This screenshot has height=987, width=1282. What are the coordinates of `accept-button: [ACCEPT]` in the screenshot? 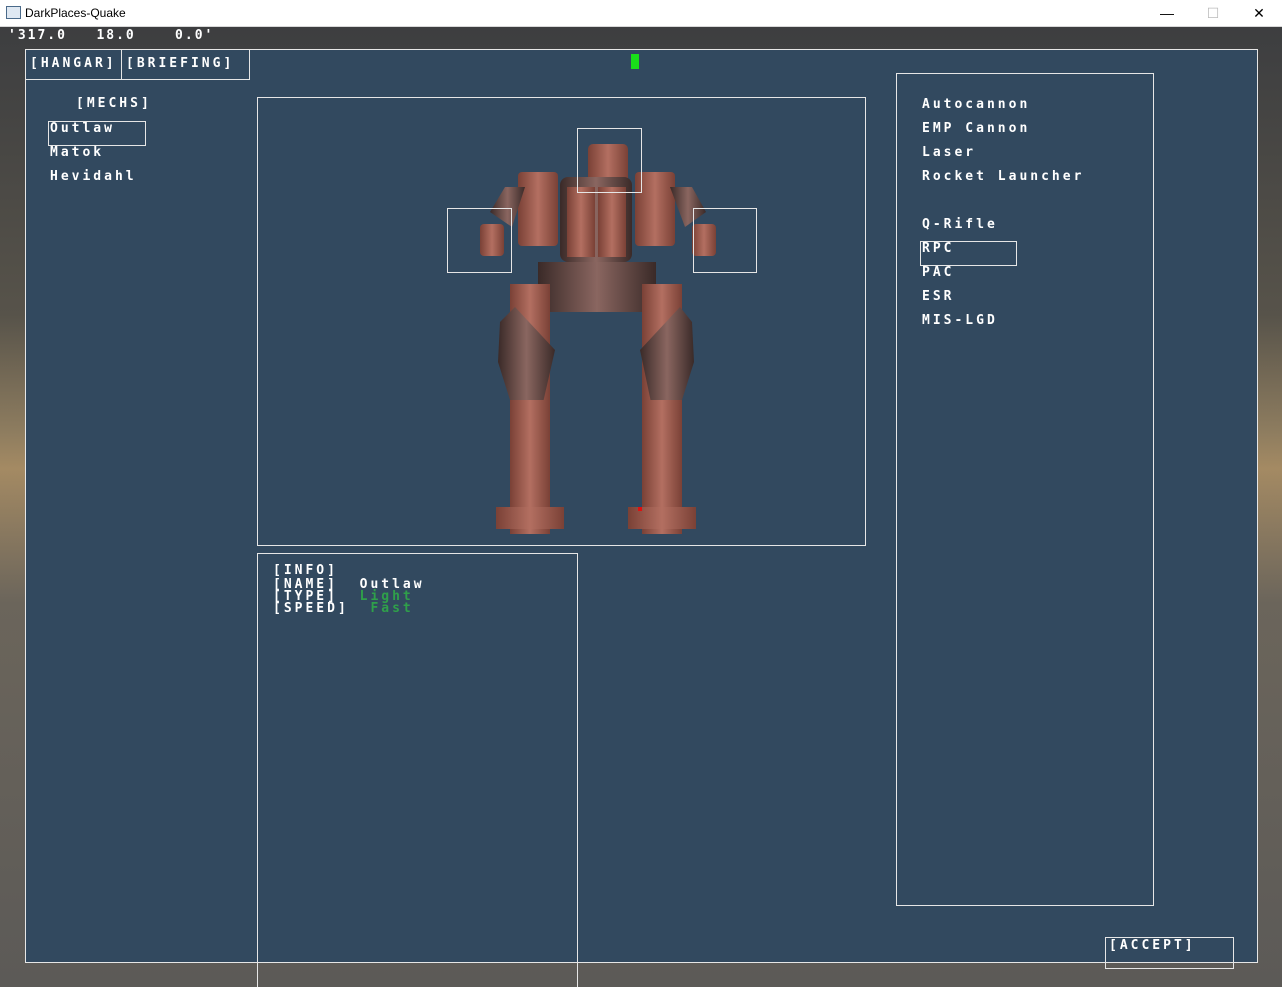 It's located at (1169, 953).